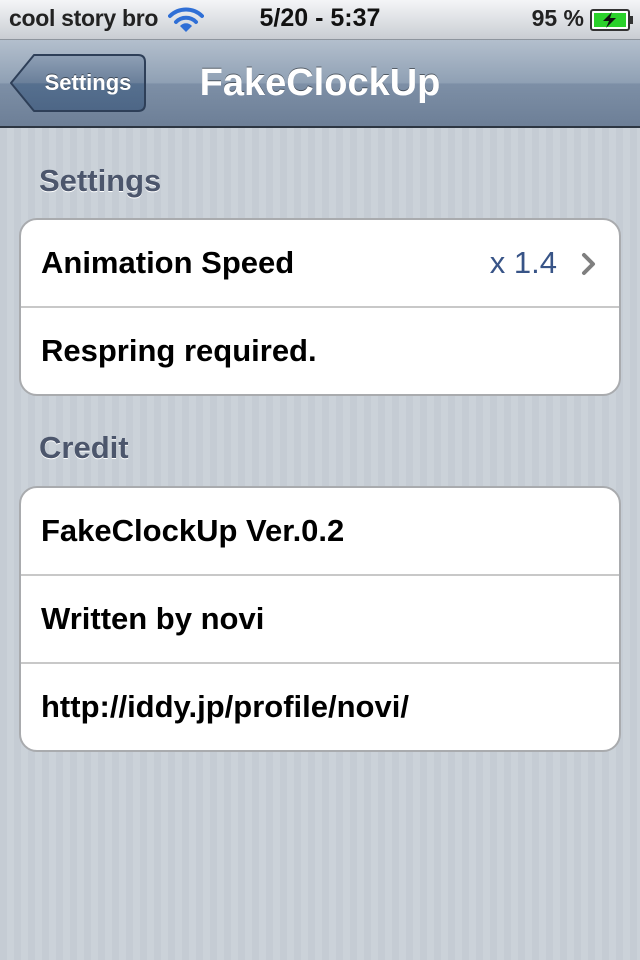 The image size is (640, 960). I want to click on animation-speed-value: x 1.4, so click(523, 262).